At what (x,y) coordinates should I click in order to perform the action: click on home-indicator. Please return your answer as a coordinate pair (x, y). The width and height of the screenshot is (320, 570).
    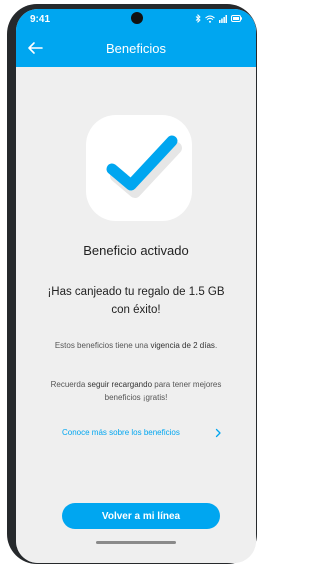
    Looking at the image, I should click on (136, 542).